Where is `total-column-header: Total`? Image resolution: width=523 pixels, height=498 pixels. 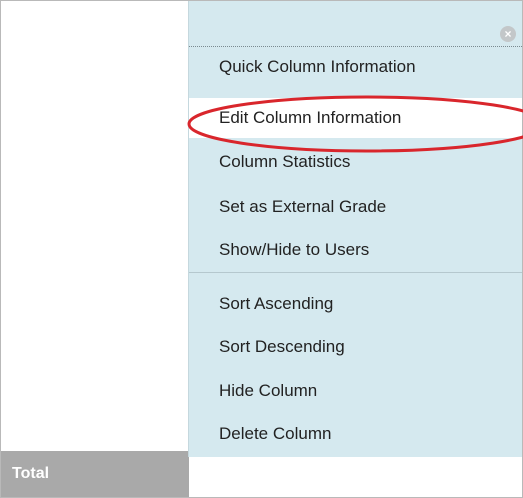 total-column-header: Total is located at coordinates (95, 474).